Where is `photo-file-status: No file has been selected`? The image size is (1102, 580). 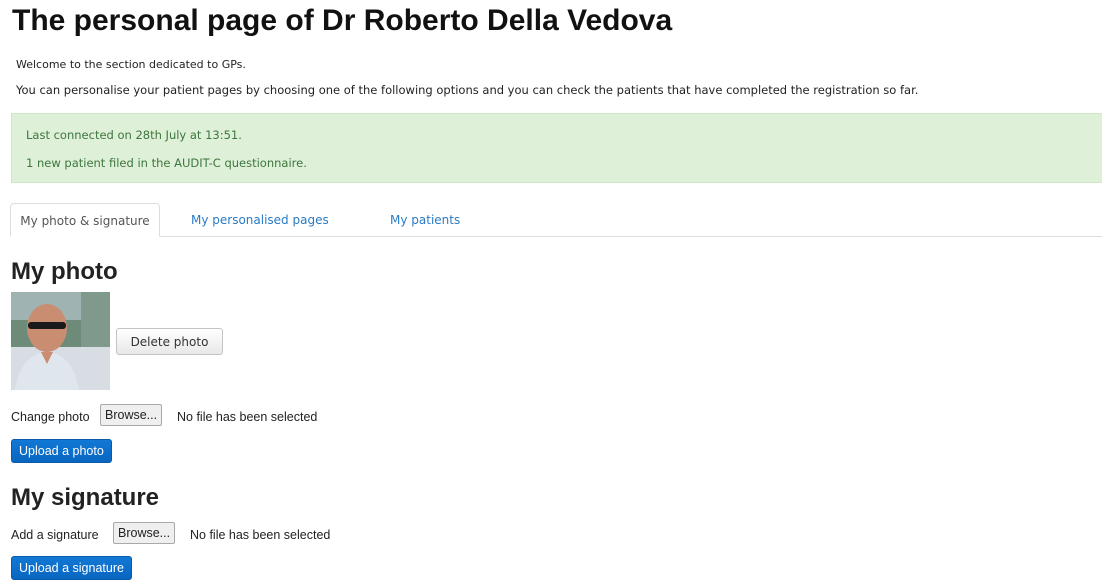
photo-file-status: No file has been selected is located at coordinates (247, 417).